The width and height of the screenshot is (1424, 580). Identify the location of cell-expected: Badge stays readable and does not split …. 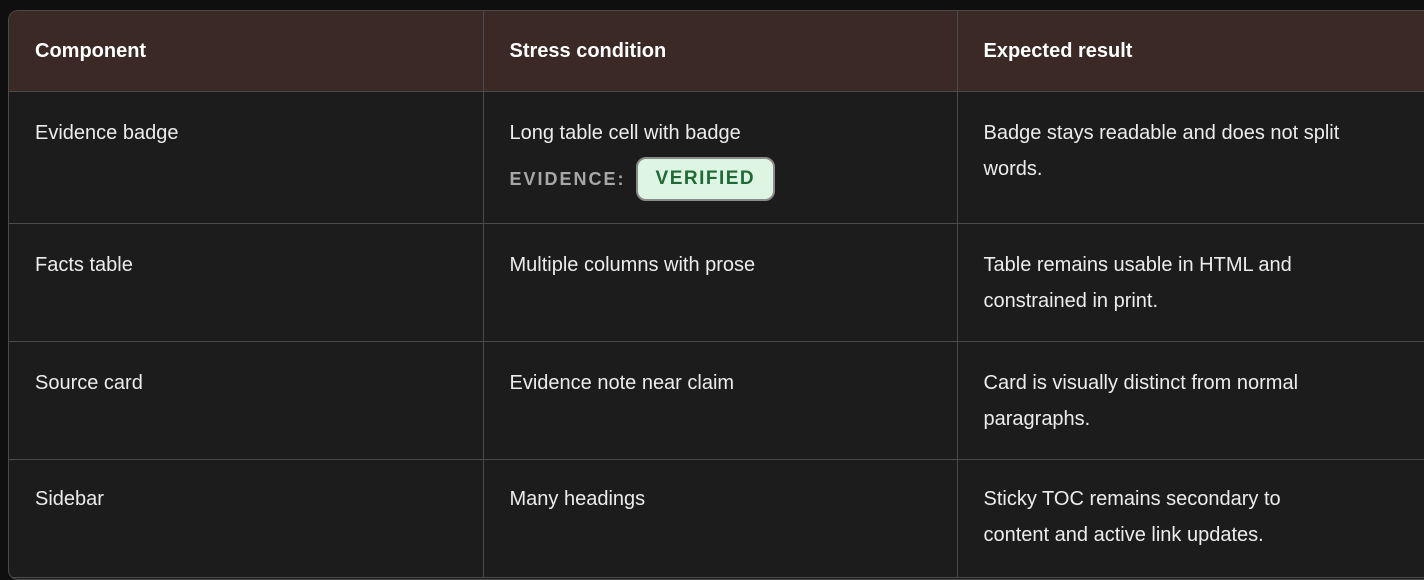
(1190, 157).